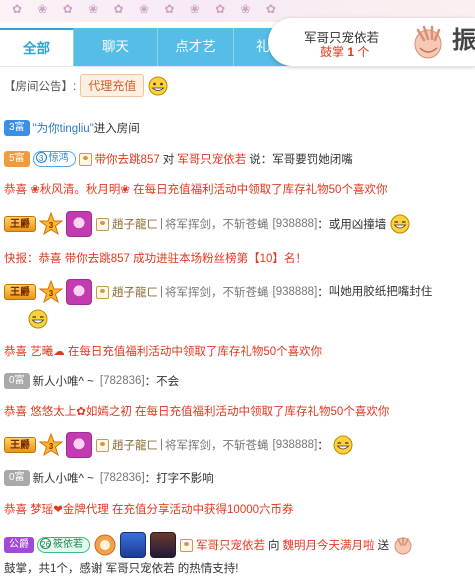 The height and width of the screenshot is (577, 475). What do you see at coordinates (105, 545) in the screenshot?
I see `gift-medal-icon` at bounding box center [105, 545].